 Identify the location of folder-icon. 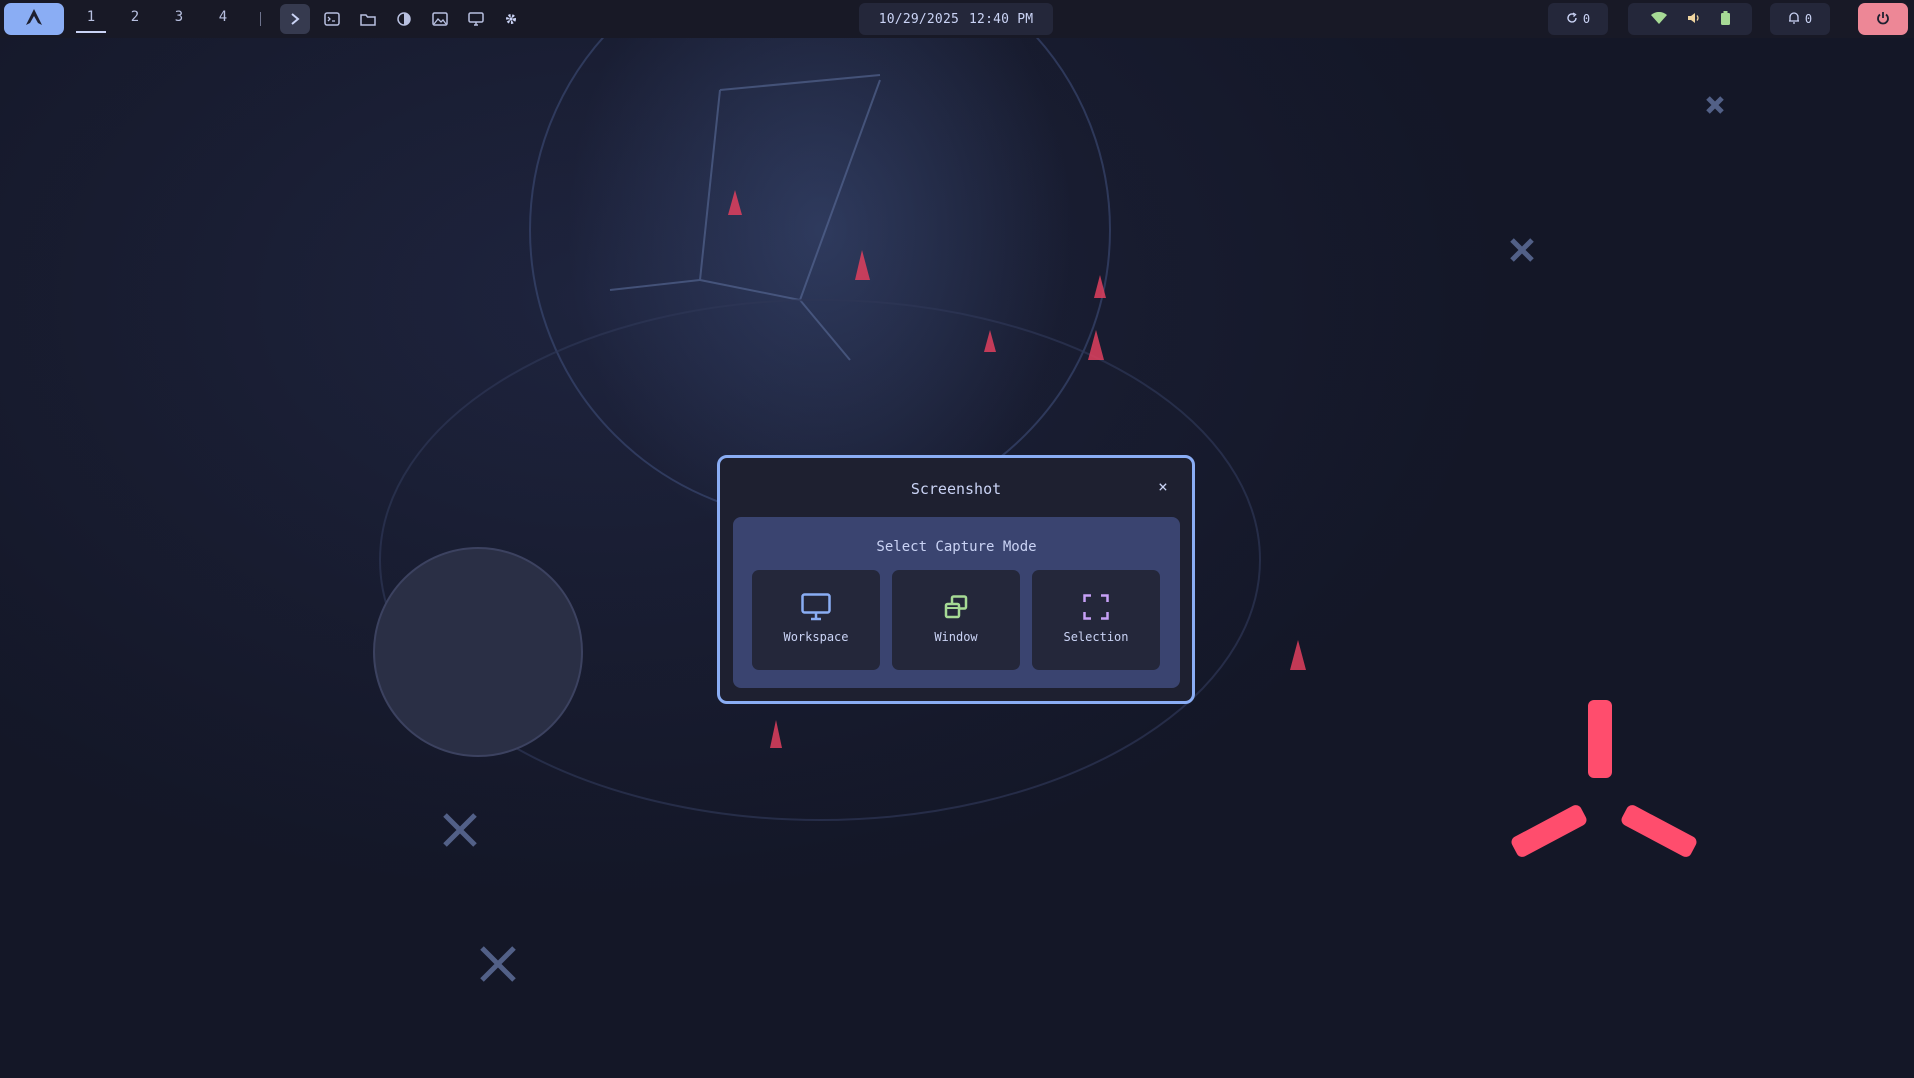
(368, 19).